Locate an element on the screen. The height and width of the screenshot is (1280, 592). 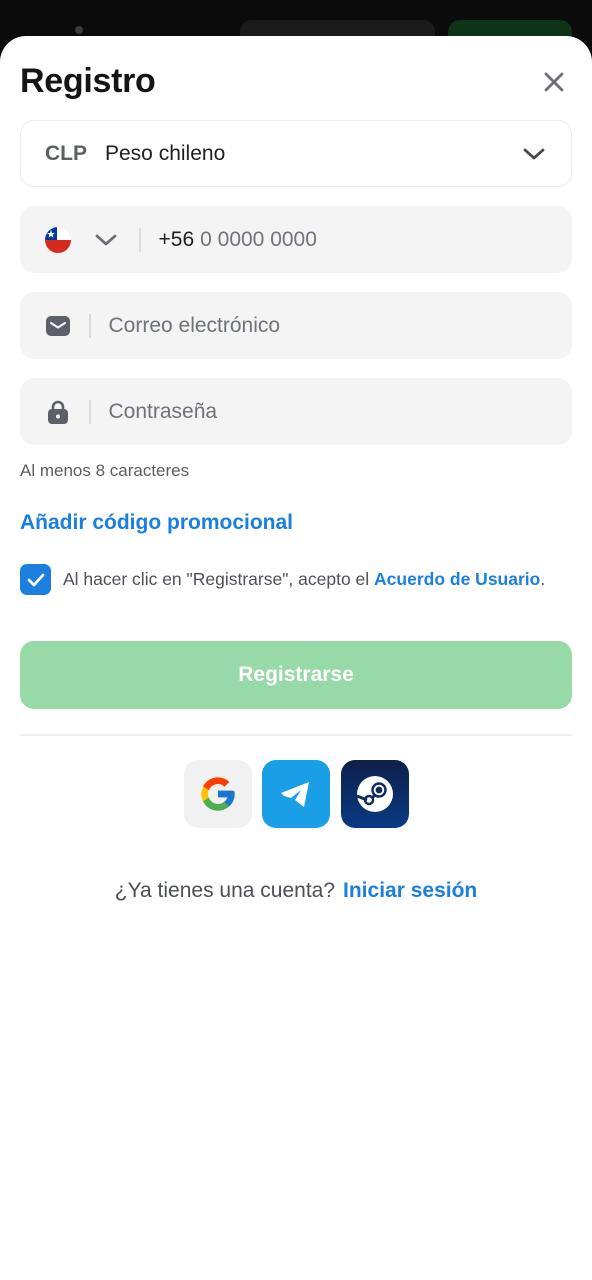
chile-flag-icon is located at coordinates (58, 239).